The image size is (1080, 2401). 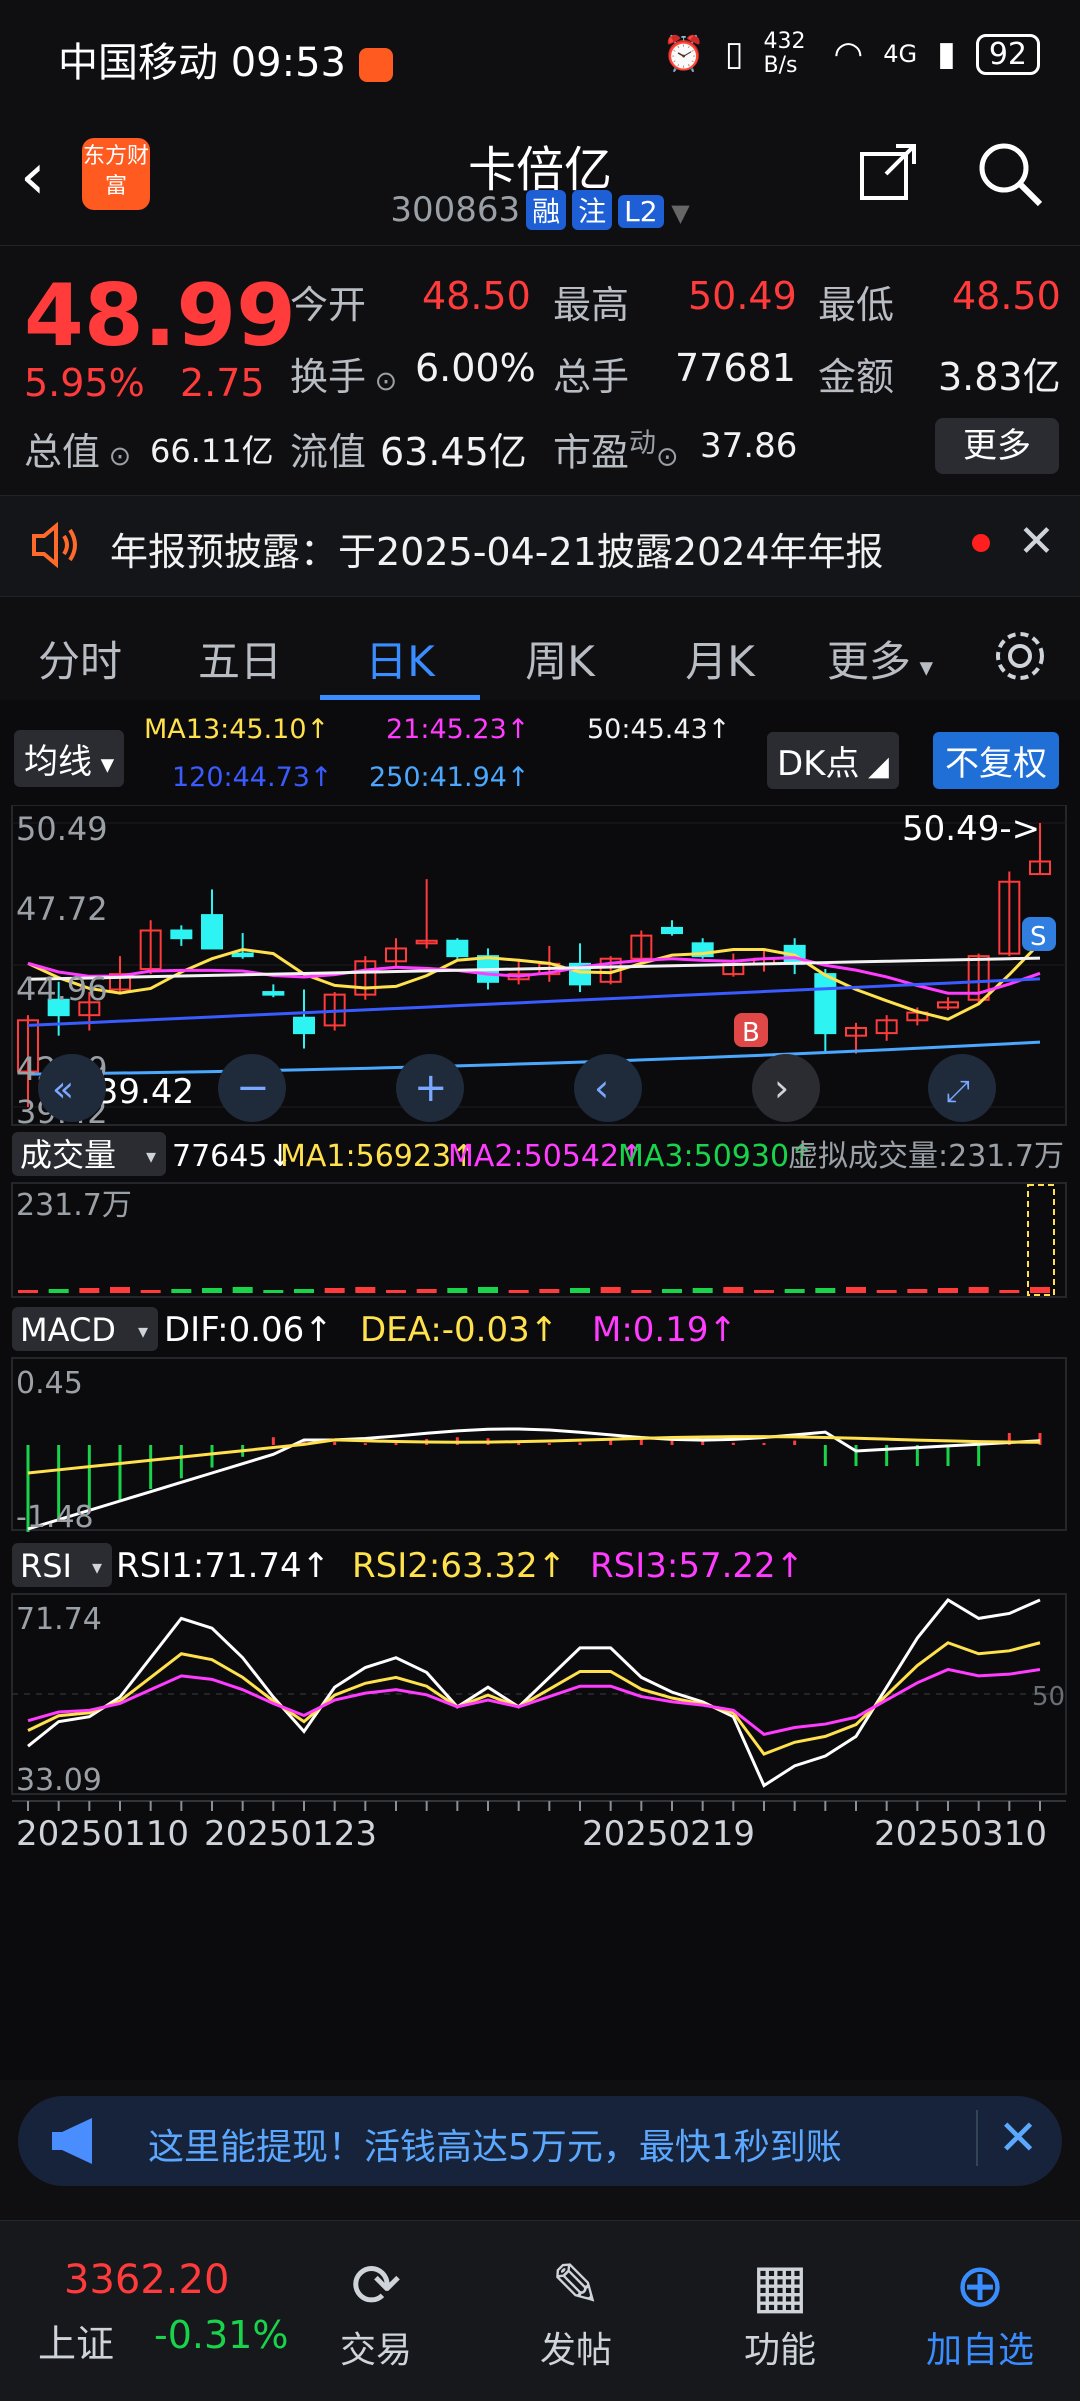 I want to click on indicator-select: 均线 ▾, so click(x=69, y=758).